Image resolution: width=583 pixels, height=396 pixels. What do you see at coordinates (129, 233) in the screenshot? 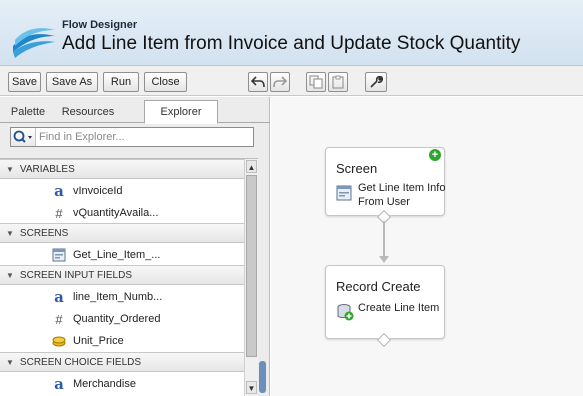
I see `section-screens: ▼ SCREENS` at bounding box center [129, 233].